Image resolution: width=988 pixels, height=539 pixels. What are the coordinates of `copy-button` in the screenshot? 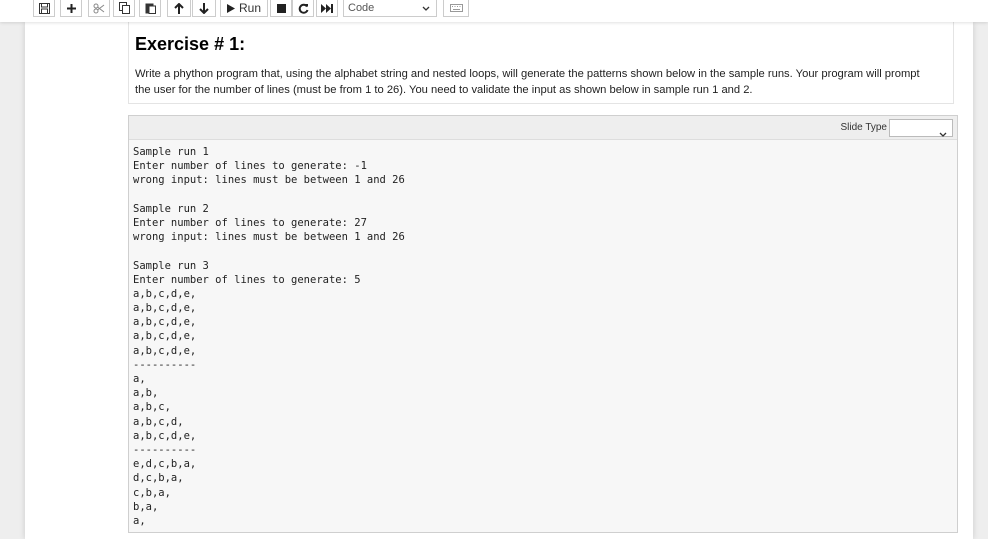 It's located at (124, 8).